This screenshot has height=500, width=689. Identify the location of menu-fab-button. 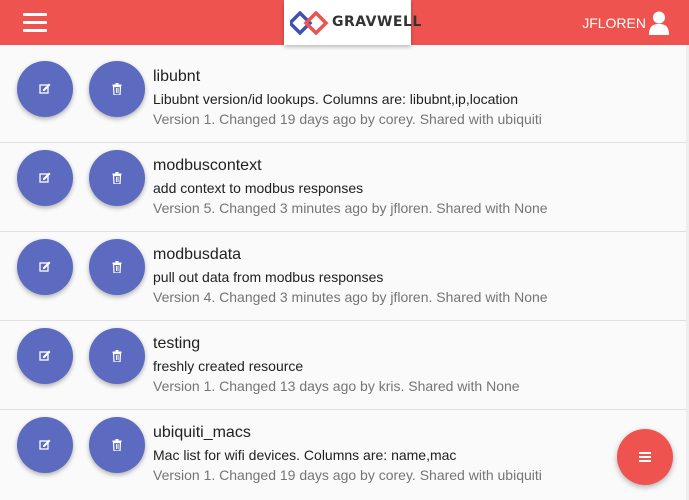
(645, 457).